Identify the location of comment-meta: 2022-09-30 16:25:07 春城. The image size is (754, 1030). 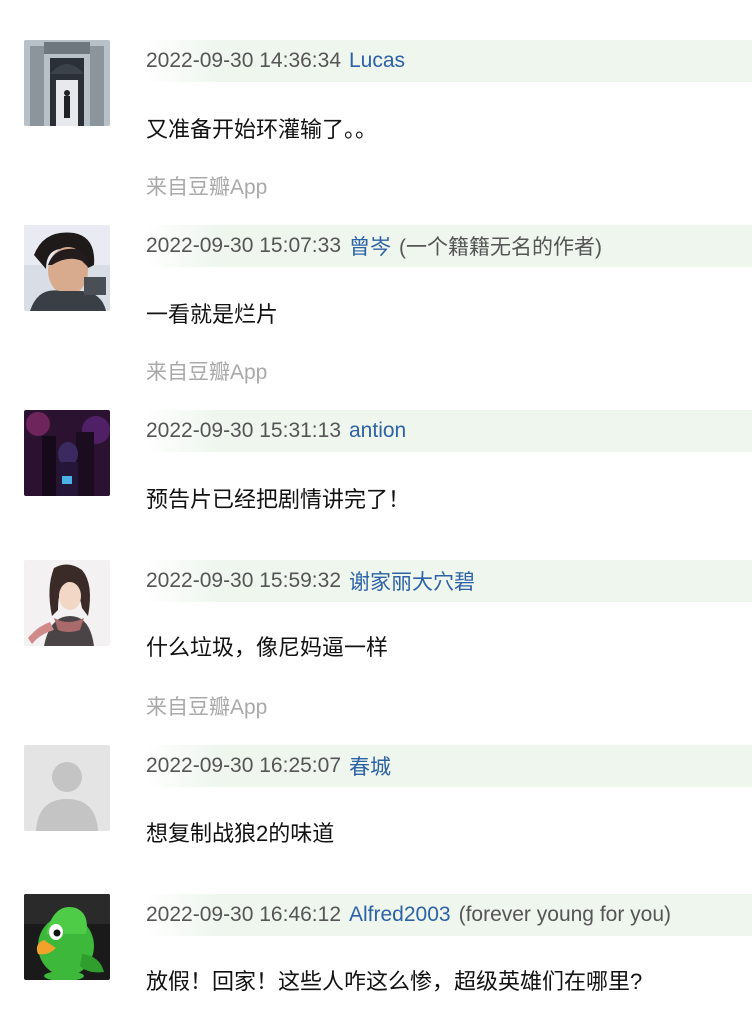
(449, 766).